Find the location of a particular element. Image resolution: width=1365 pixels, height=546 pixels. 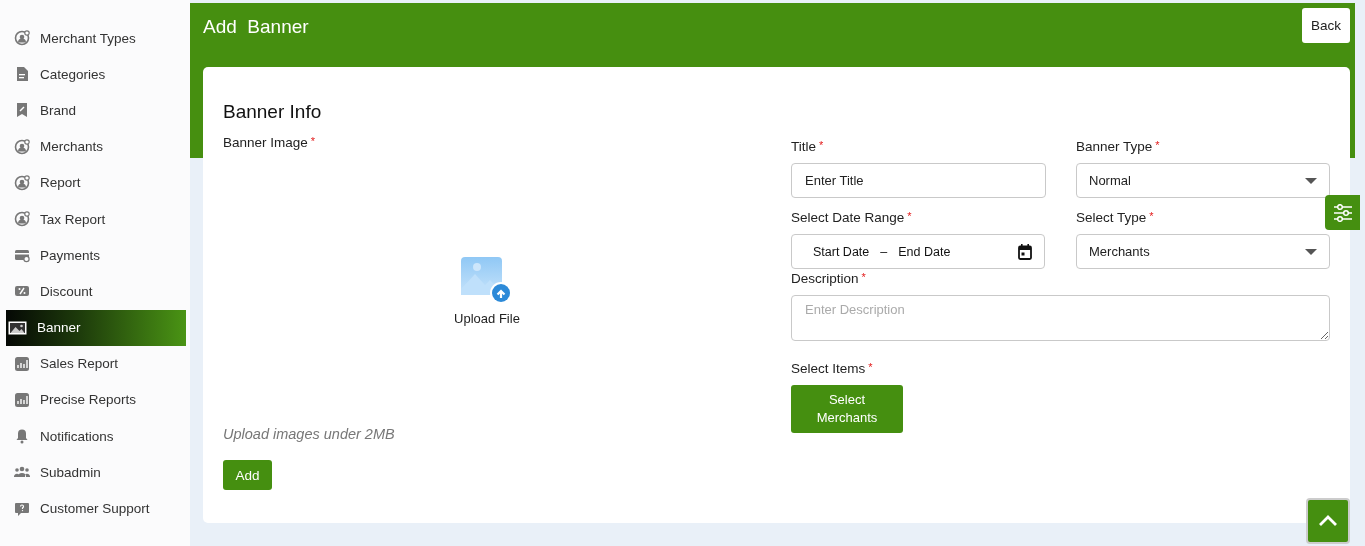

bookmark-icon is located at coordinates (22, 110).